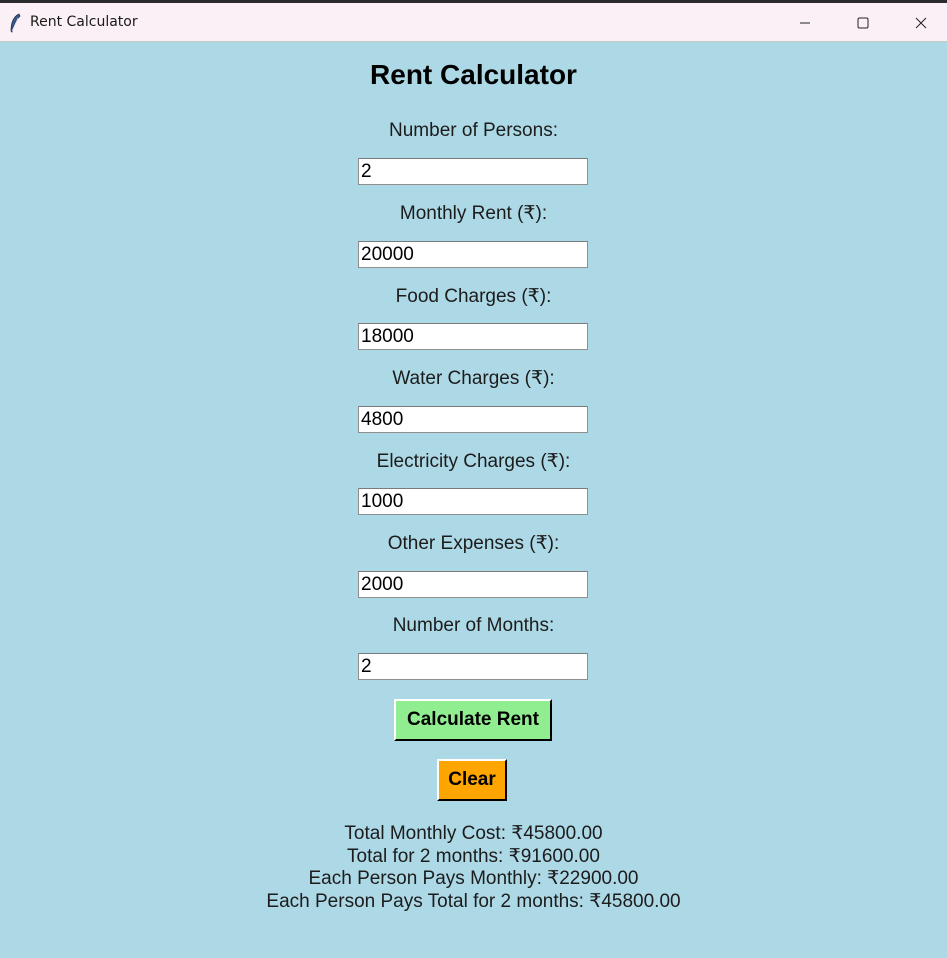 The image size is (947, 958). Describe the element at coordinates (473, 833) in the screenshot. I see `total-monthly-cost-text: Total Monthly Cost: ₹45800.00` at that location.